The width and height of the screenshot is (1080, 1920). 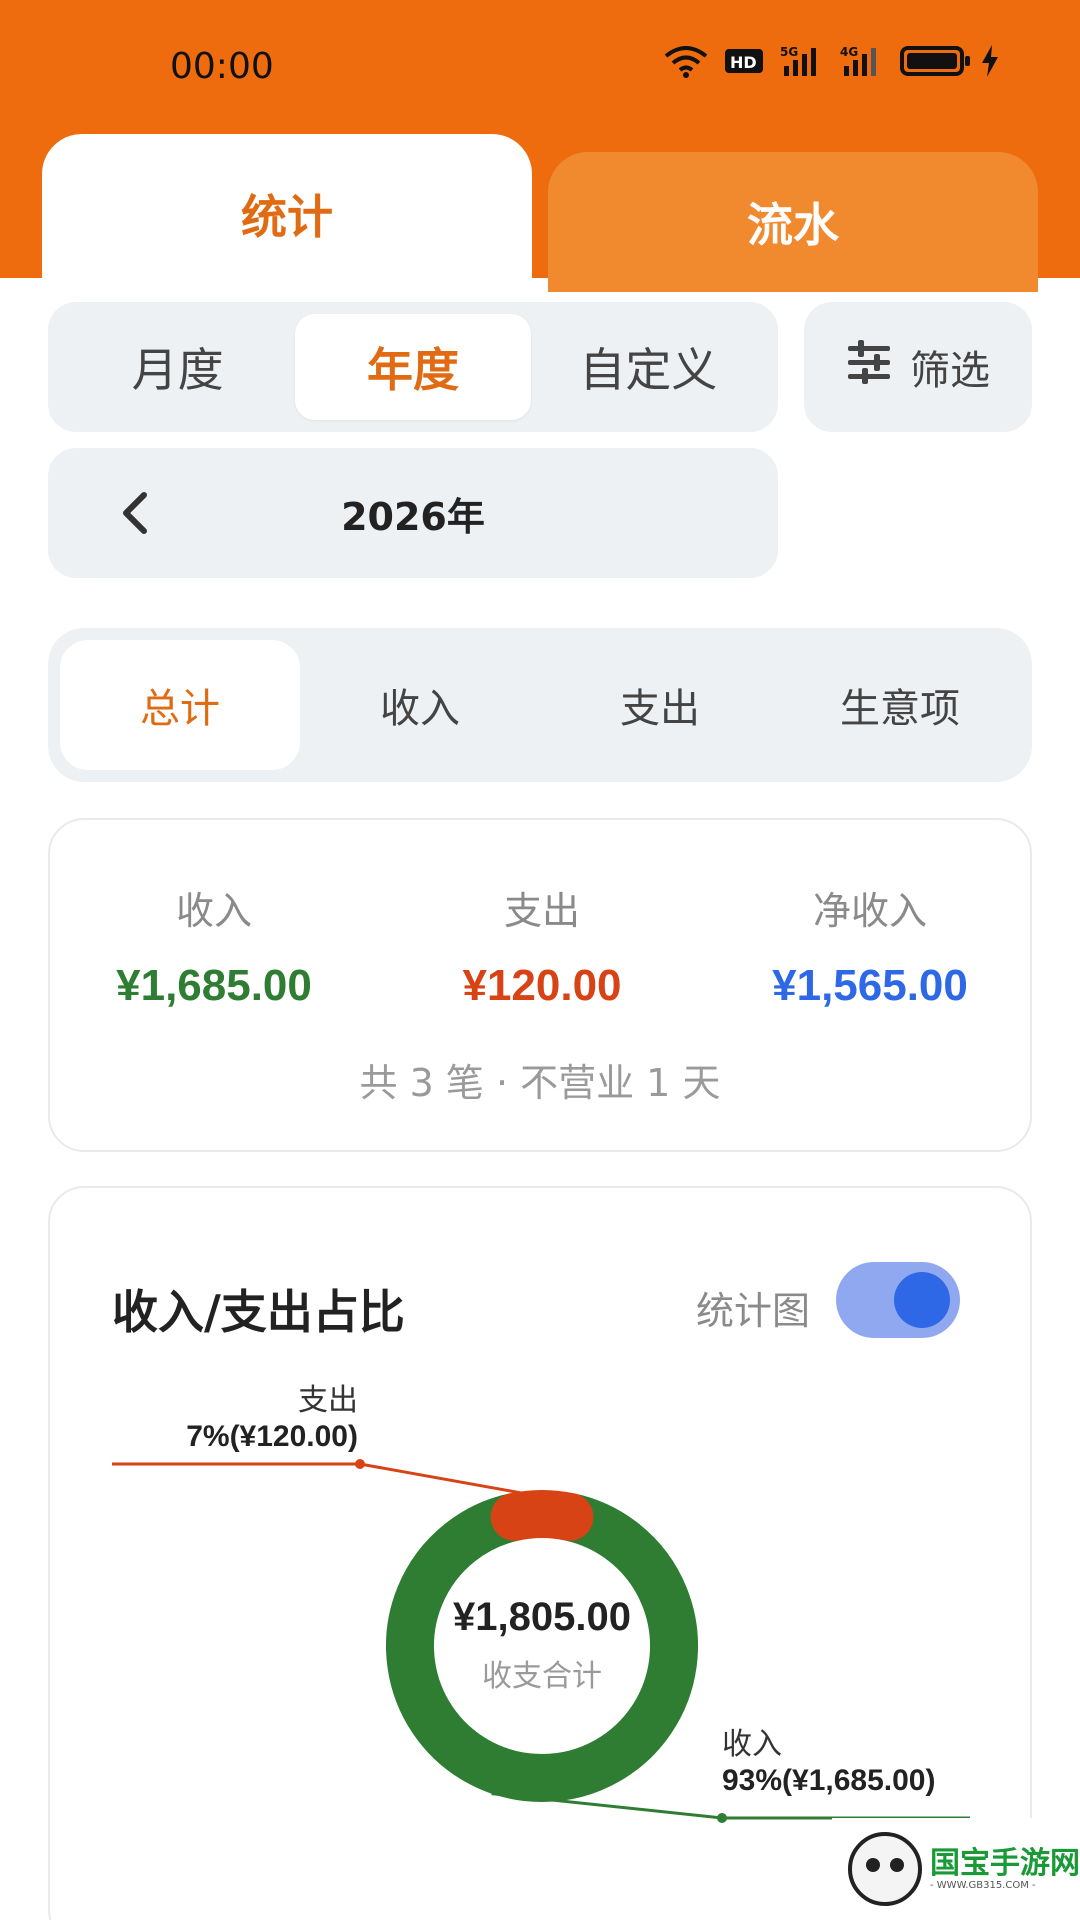 What do you see at coordinates (213, 911) in the screenshot?
I see `income-label: 收入` at bounding box center [213, 911].